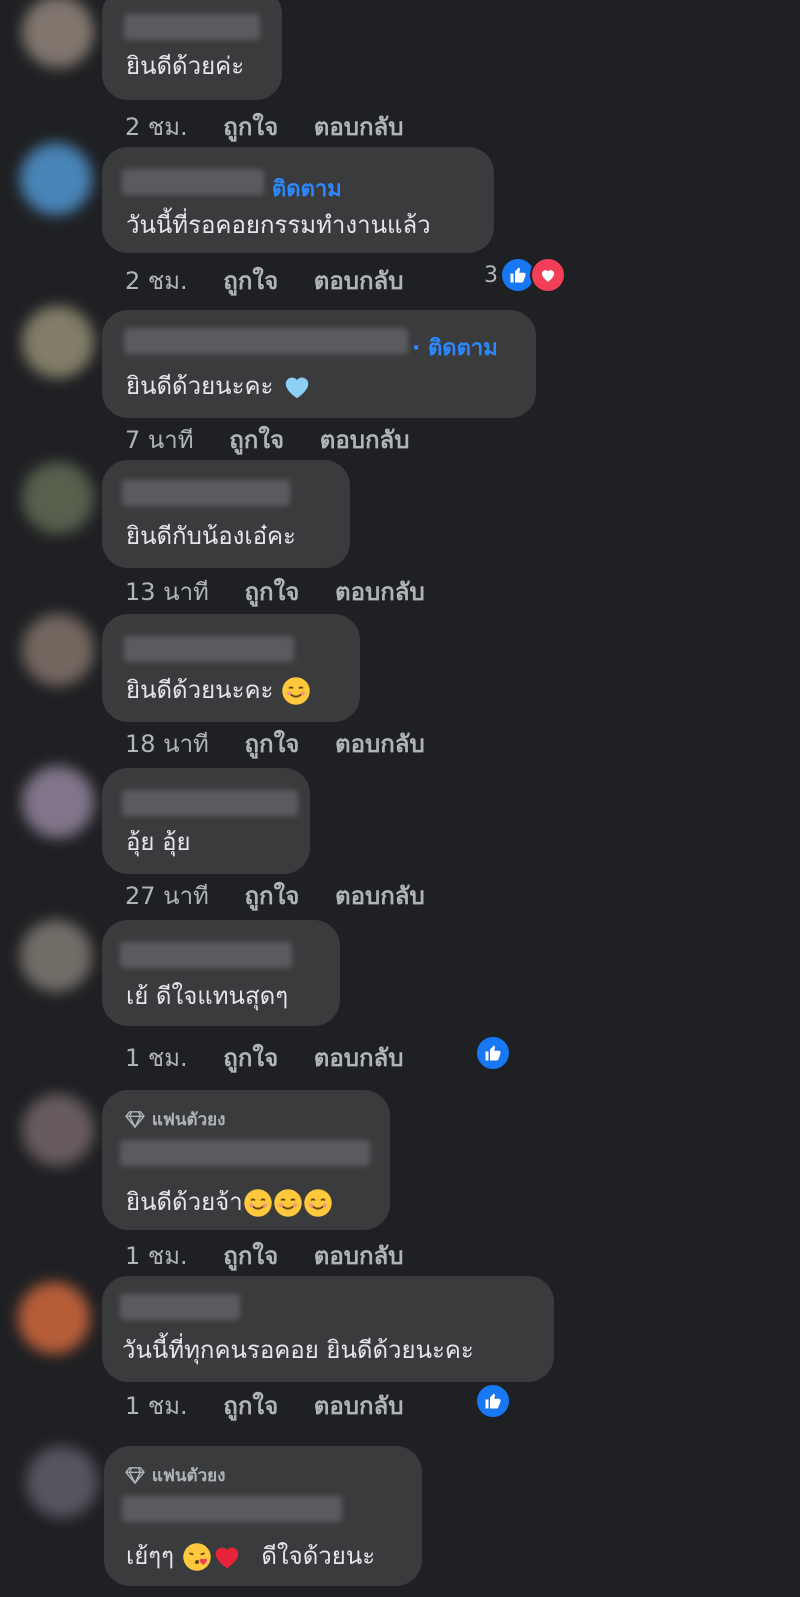  I want to click on top-fan-badge: แฟนตัวยง, so click(174, 1119).